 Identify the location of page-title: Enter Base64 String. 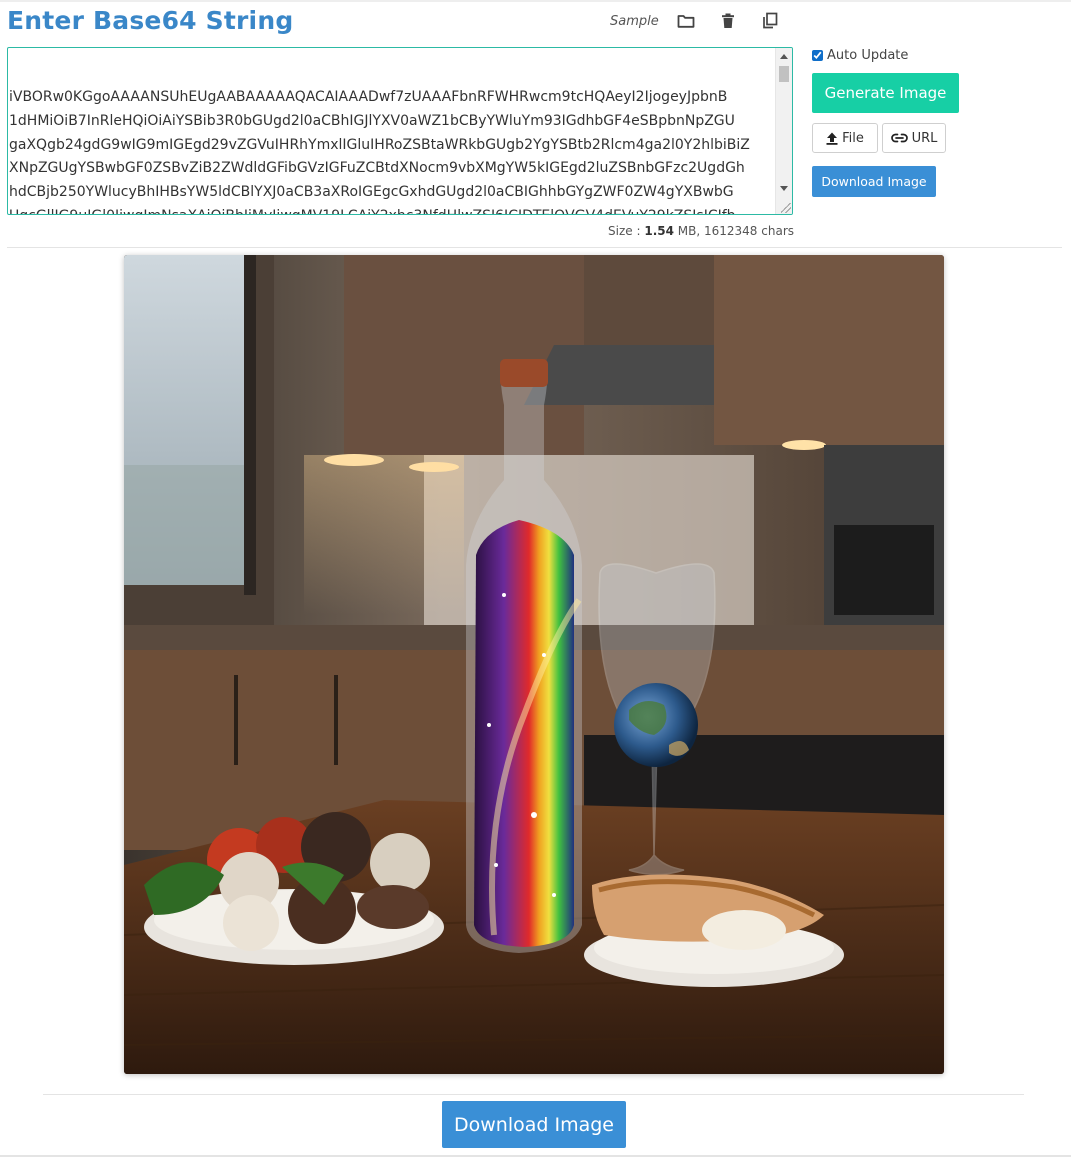
(150, 20).